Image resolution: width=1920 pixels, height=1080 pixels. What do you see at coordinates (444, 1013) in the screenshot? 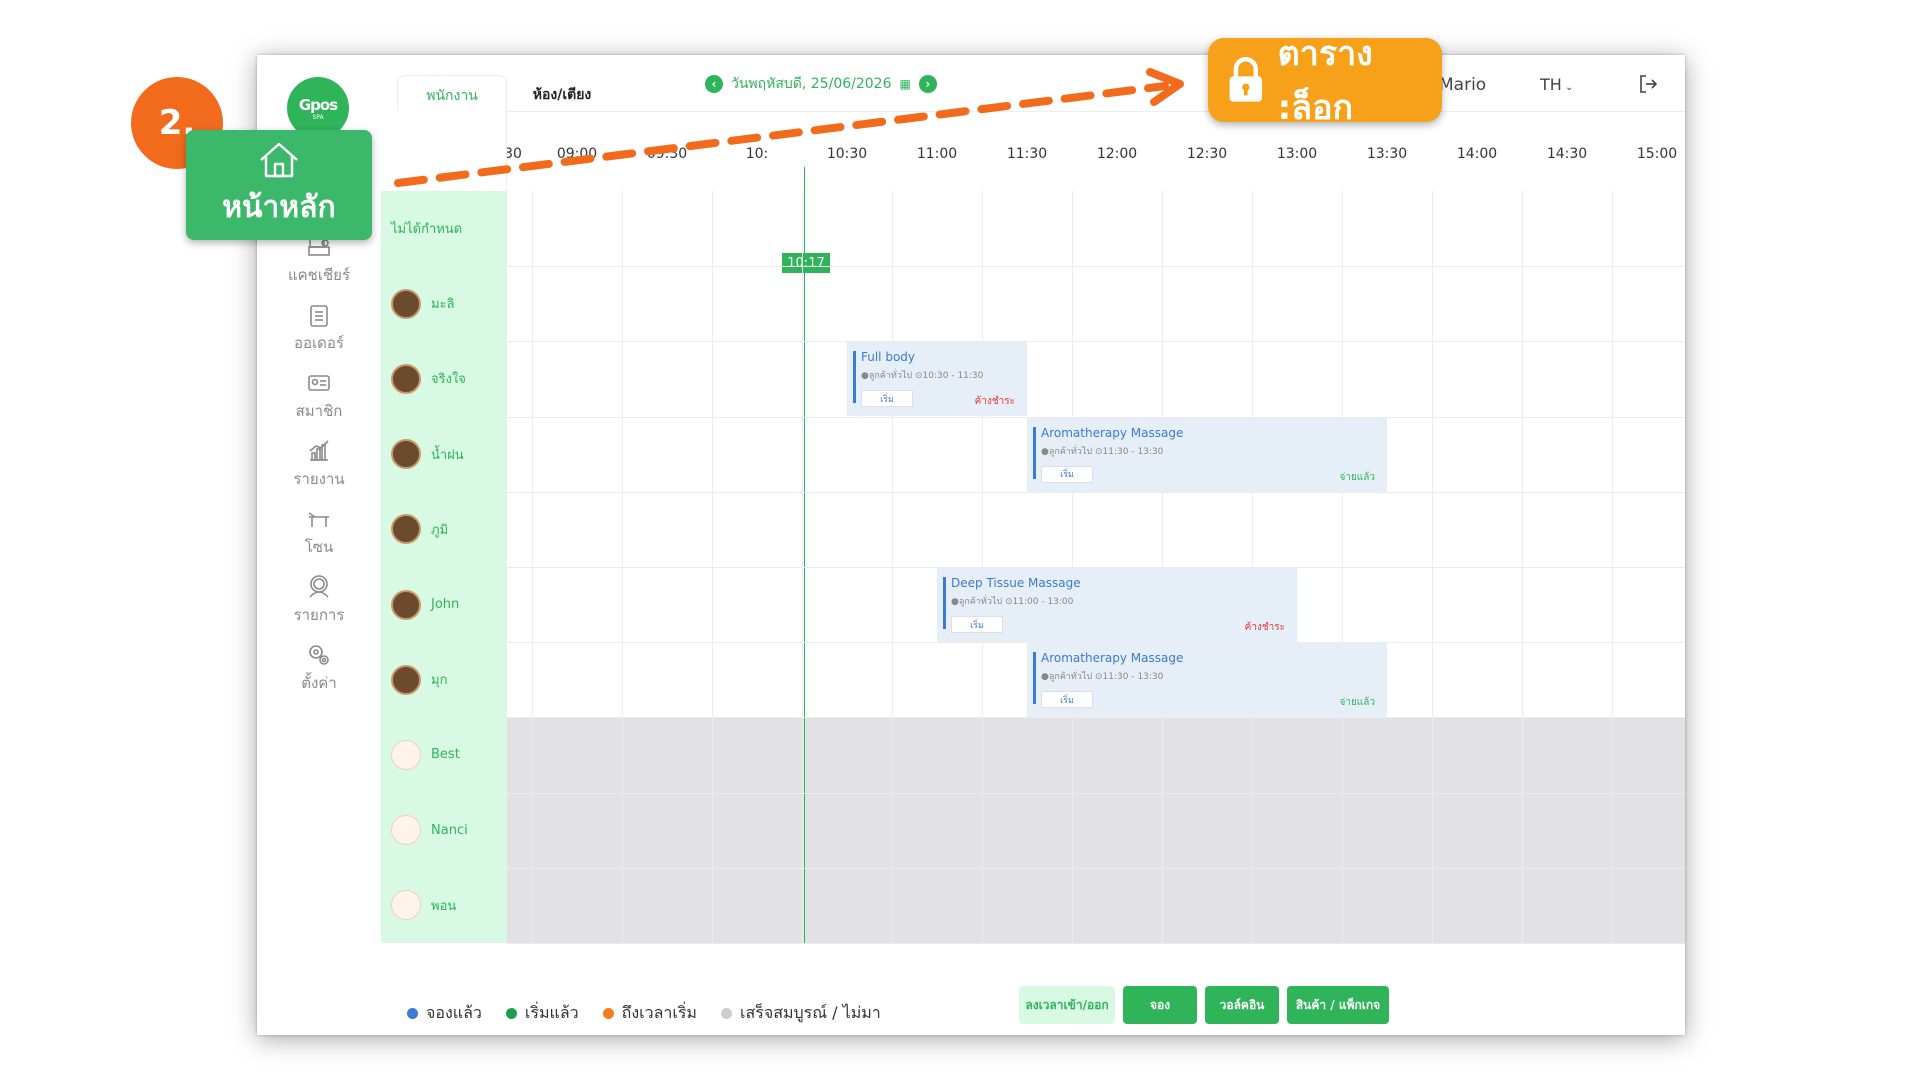
I see `legend-item: จองแล้ว` at bounding box center [444, 1013].